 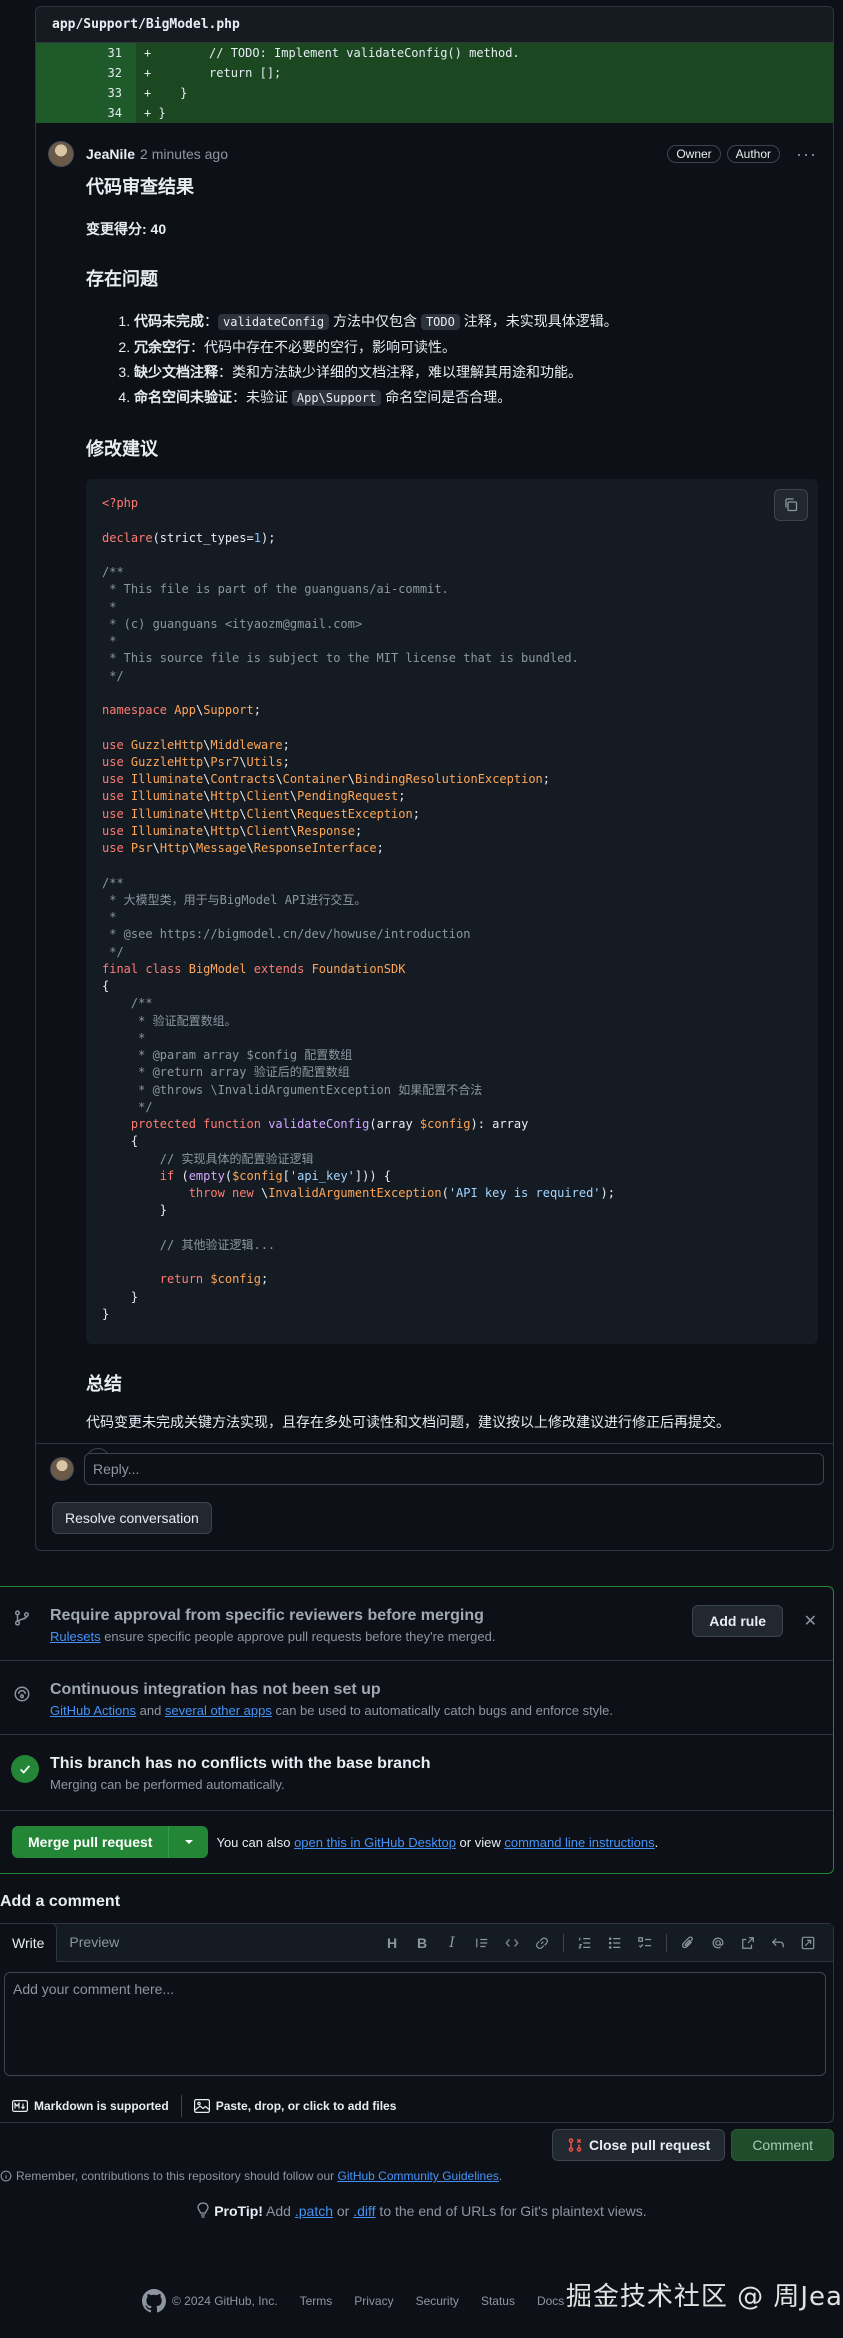 What do you see at coordinates (437, 2301) in the screenshot?
I see `footer-link-security: Security` at bounding box center [437, 2301].